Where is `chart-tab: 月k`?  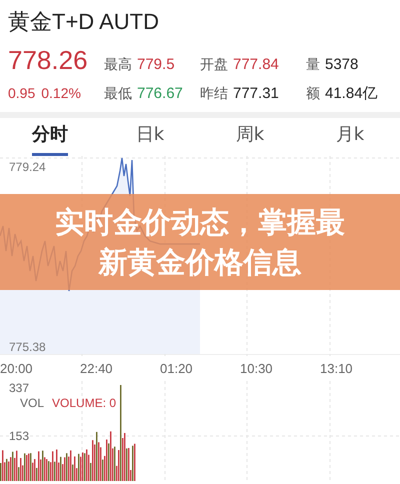
chart-tab: 月k is located at coordinates (350, 137).